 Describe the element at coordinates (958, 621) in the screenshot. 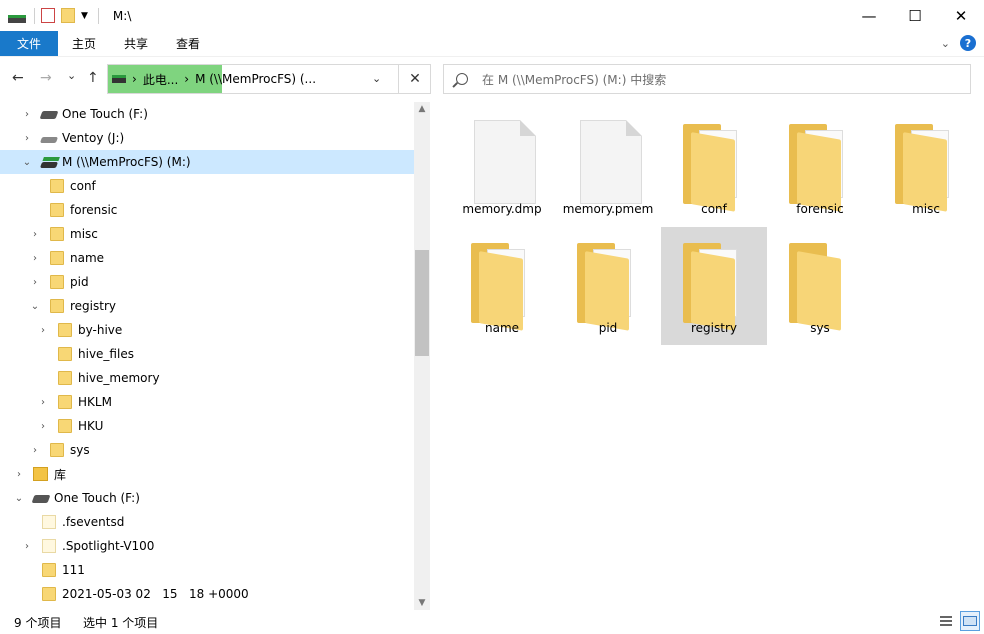

I see `view-switcher` at that location.